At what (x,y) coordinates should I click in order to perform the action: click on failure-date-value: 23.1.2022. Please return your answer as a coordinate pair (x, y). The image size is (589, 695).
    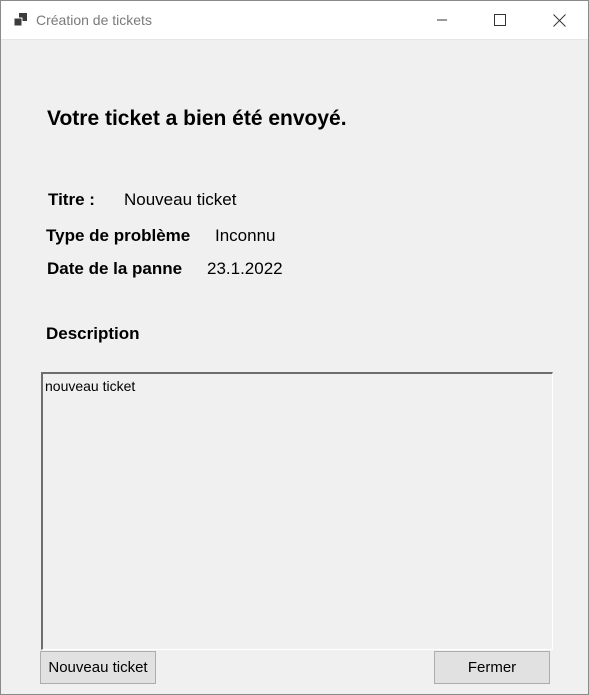
    Looking at the image, I should click on (245, 268).